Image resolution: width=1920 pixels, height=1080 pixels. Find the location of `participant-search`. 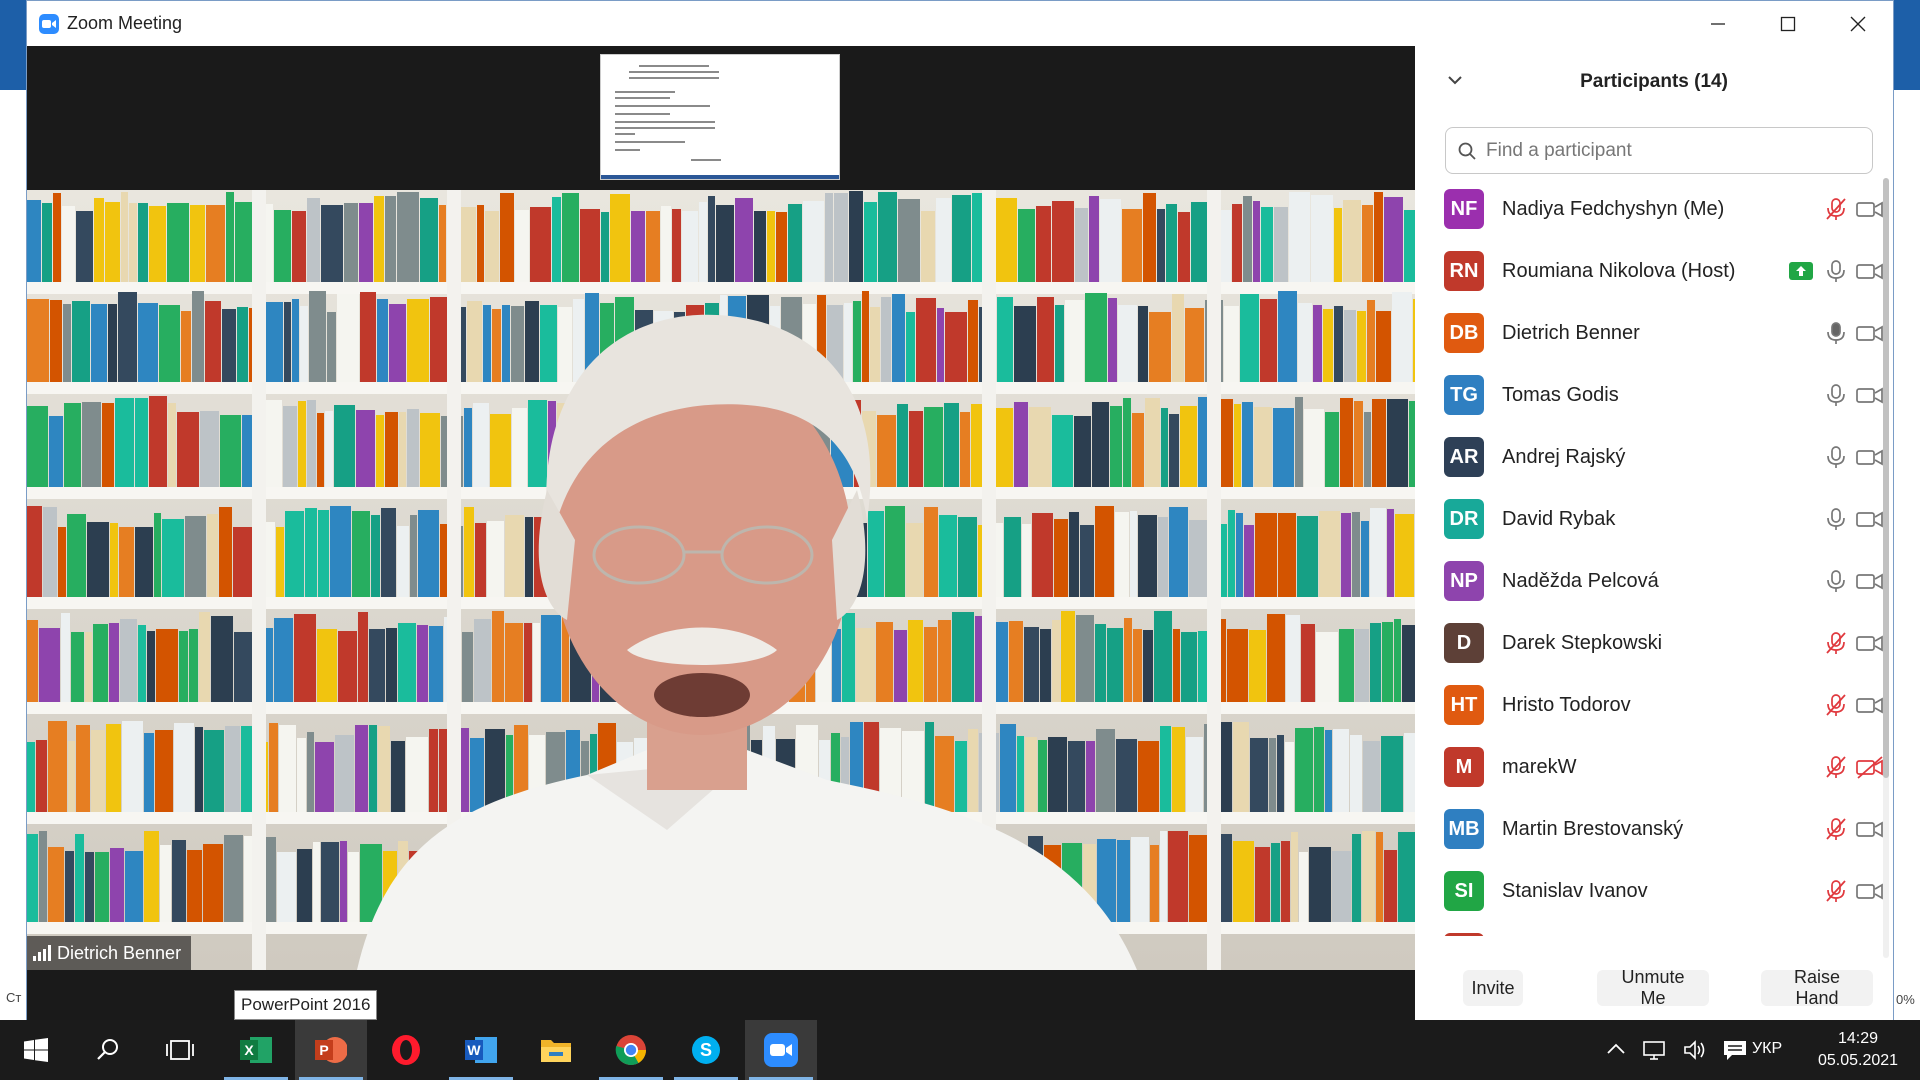

participant-search is located at coordinates (1659, 150).